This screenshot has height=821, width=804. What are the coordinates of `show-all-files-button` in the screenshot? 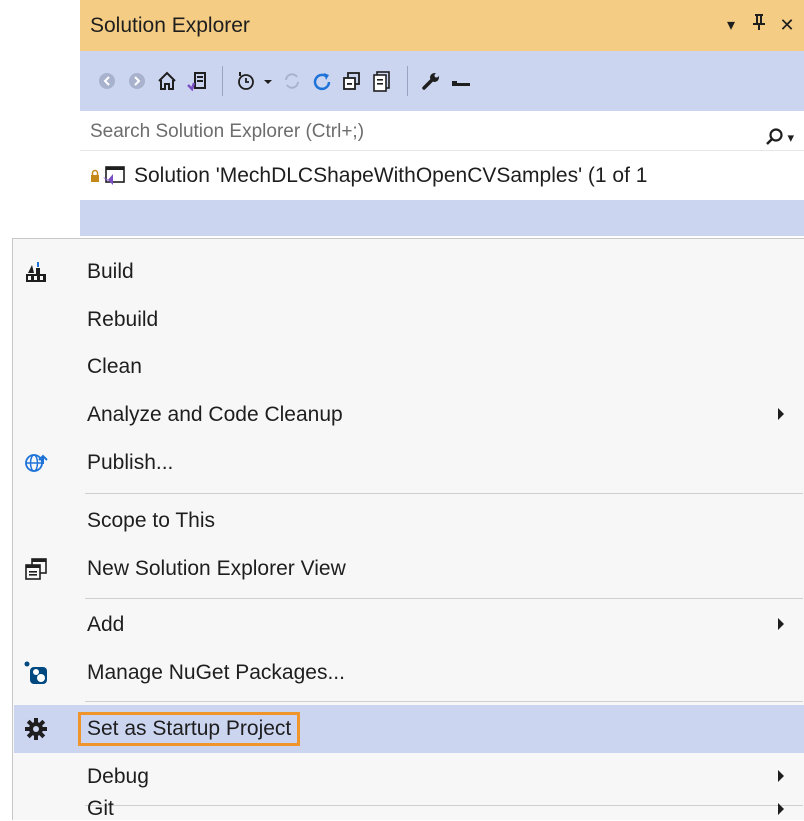 It's located at (382, 81).